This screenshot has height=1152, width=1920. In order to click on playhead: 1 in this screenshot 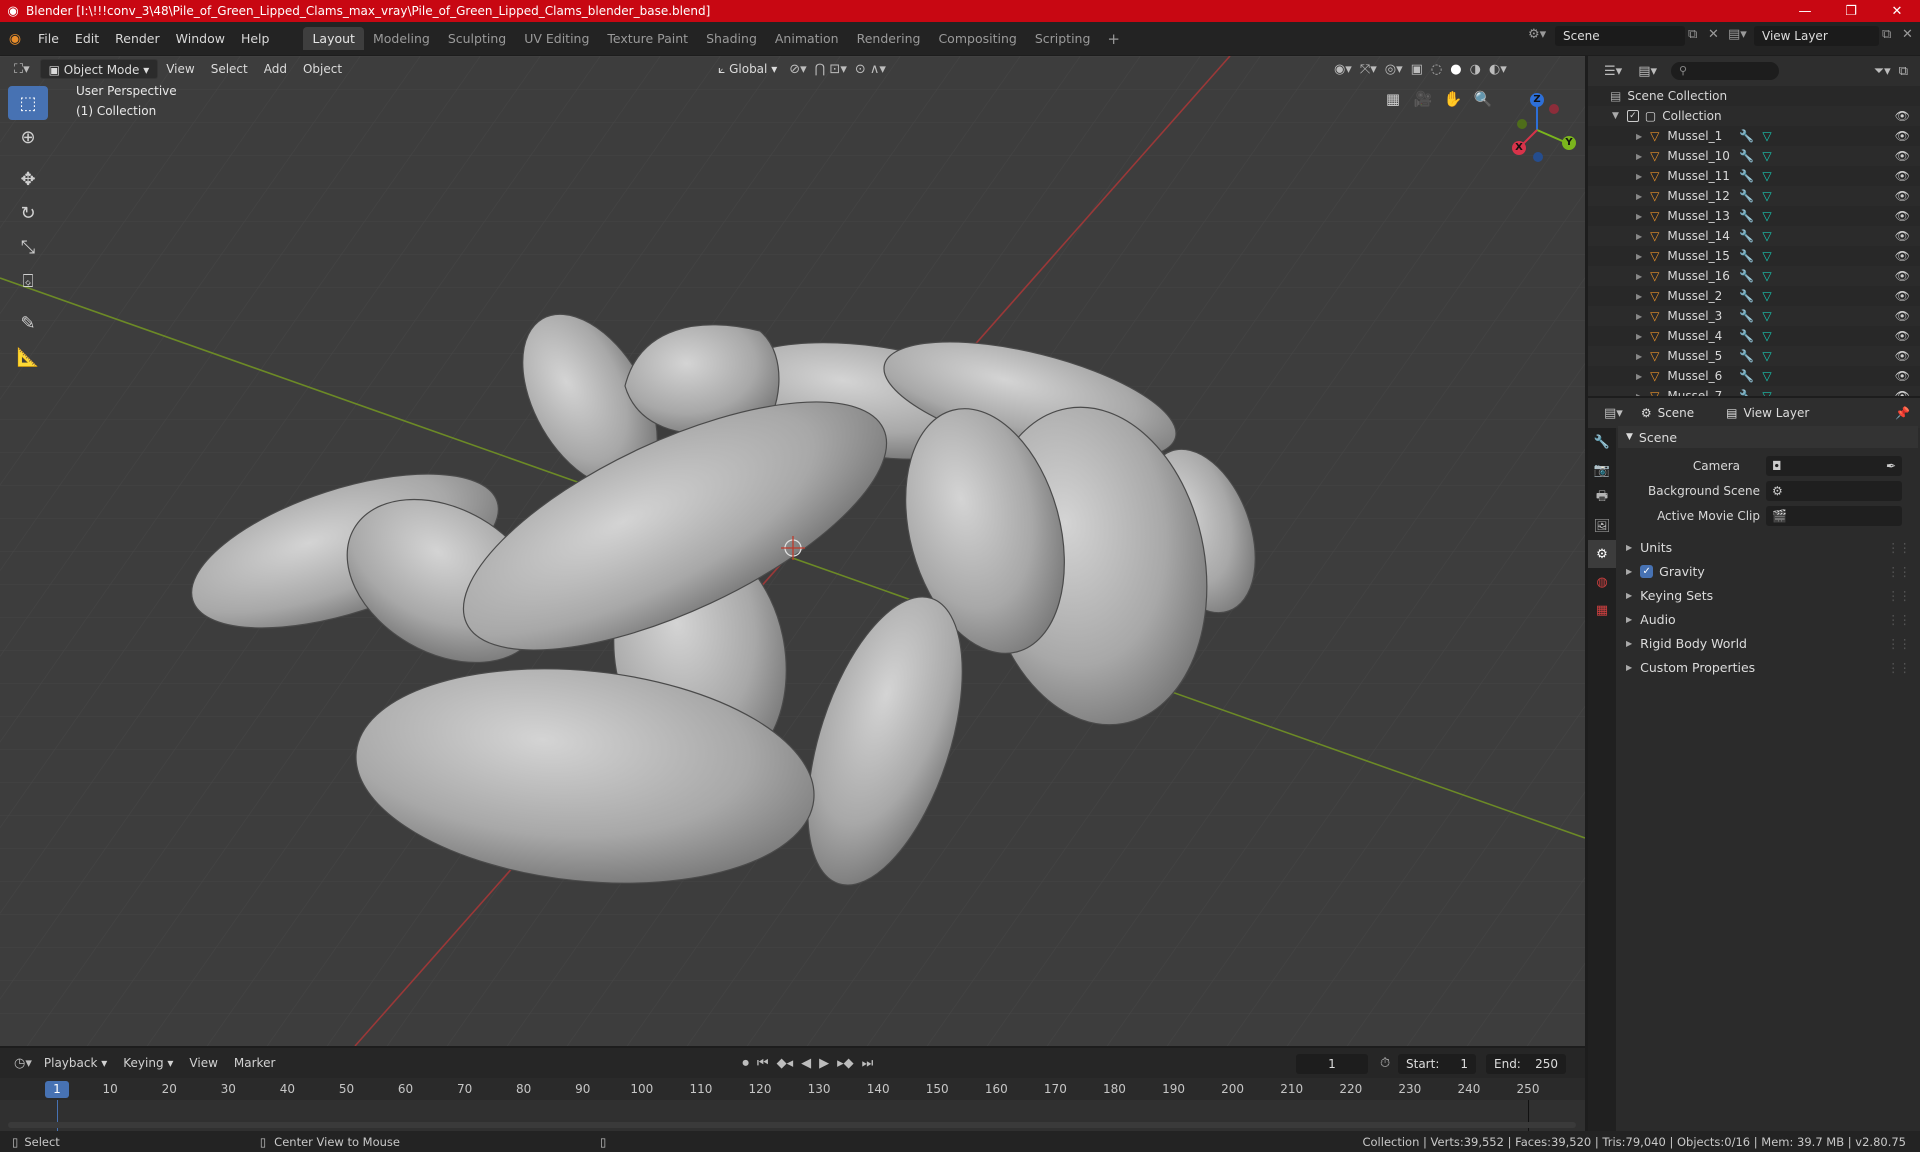, I will do `click(57, 1089)`.